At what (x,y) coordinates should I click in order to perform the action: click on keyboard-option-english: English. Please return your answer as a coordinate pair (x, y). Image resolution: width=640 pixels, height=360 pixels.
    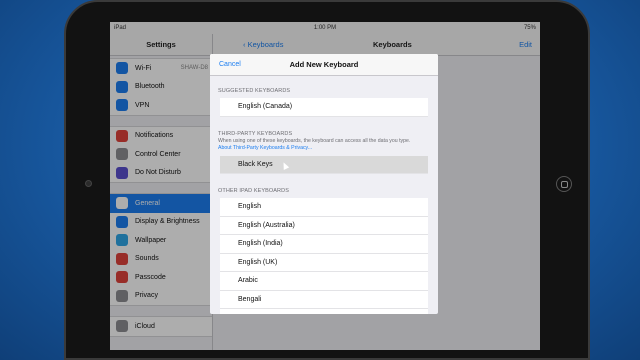
    Looking at the image, I should click on (324, 207).